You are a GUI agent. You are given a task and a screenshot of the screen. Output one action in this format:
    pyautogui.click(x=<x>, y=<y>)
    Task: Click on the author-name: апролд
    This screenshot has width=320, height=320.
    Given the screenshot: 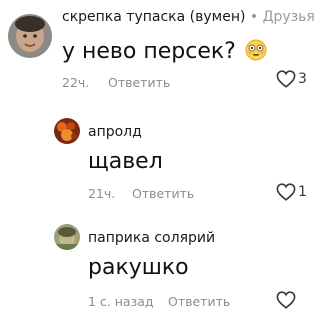 What is the action you would take?
    pyautogui.click(x=115, y=132)
    